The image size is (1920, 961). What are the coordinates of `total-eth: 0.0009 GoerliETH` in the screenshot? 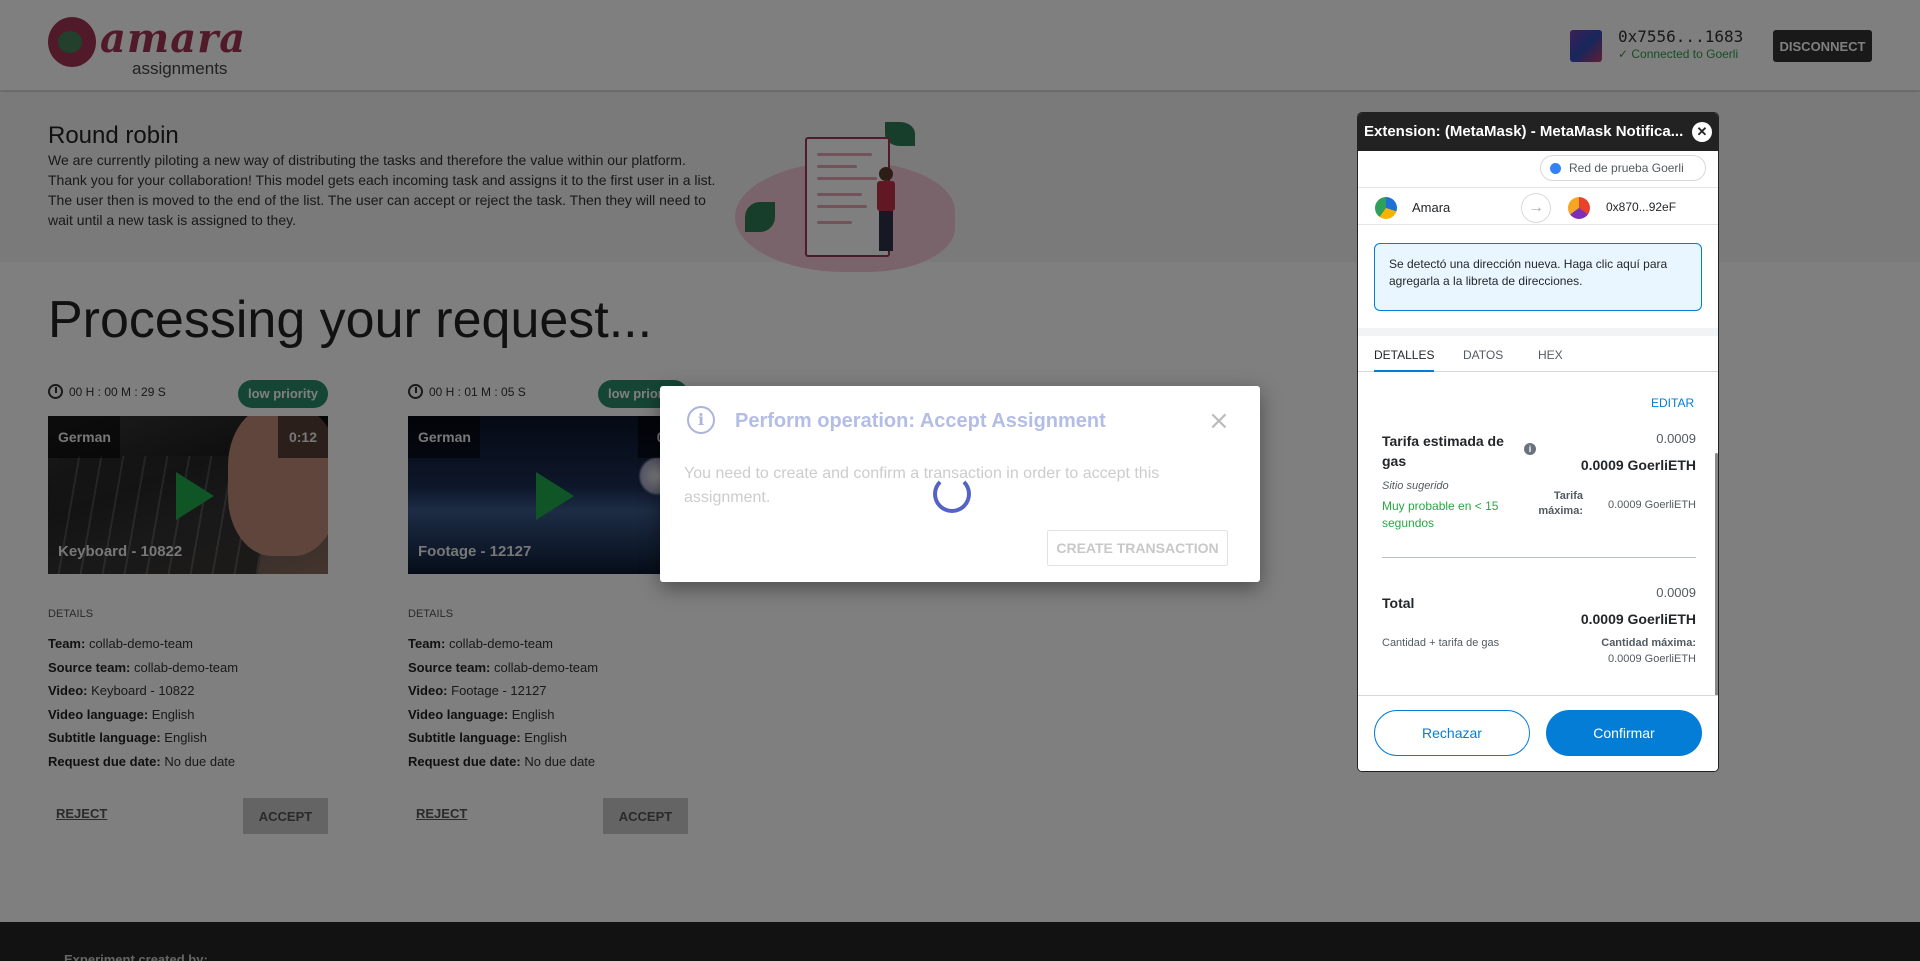 It's located at (1638, 619).